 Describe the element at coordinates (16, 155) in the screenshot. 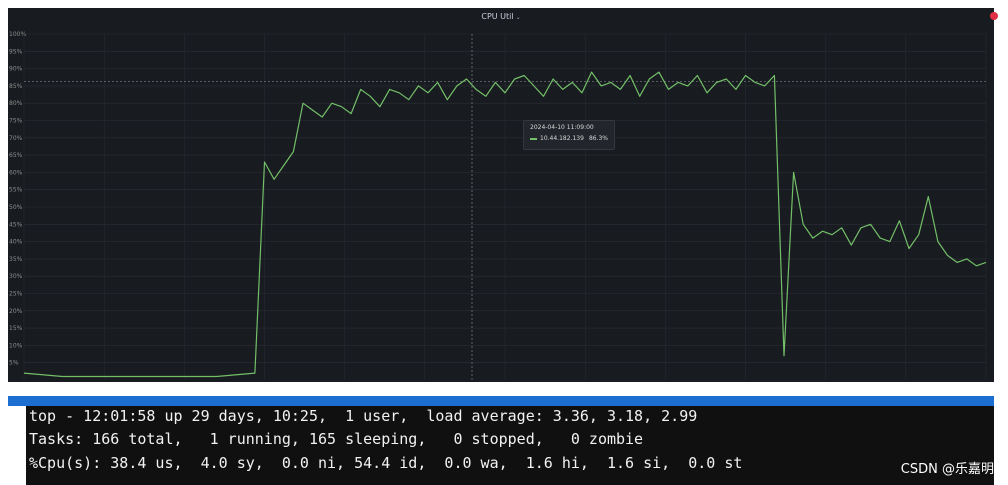

I see `y-tick-label: 65%` at that location.